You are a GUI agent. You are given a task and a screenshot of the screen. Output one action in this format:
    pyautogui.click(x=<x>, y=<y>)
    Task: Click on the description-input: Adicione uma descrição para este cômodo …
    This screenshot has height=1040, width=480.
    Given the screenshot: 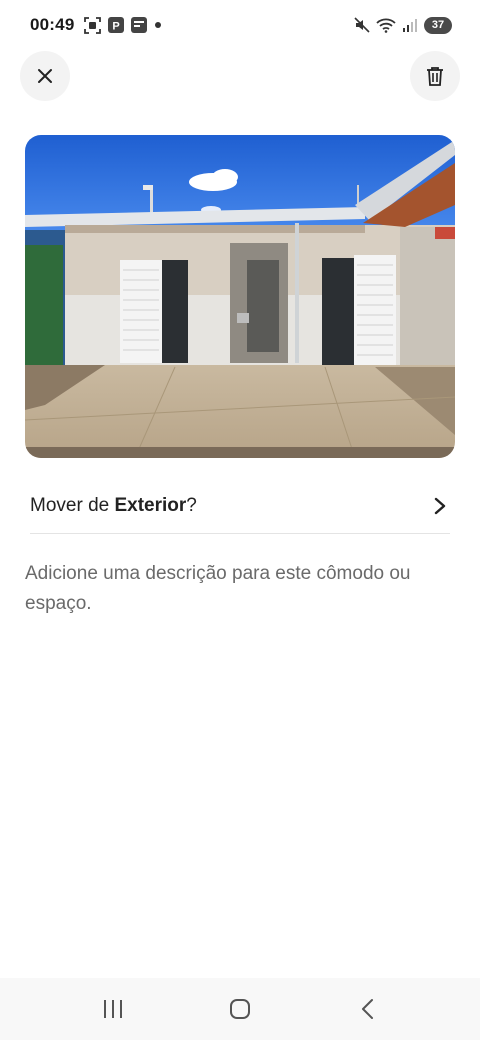 What is the action you would take?
    pyautogui.click(x=240, y=589)
    